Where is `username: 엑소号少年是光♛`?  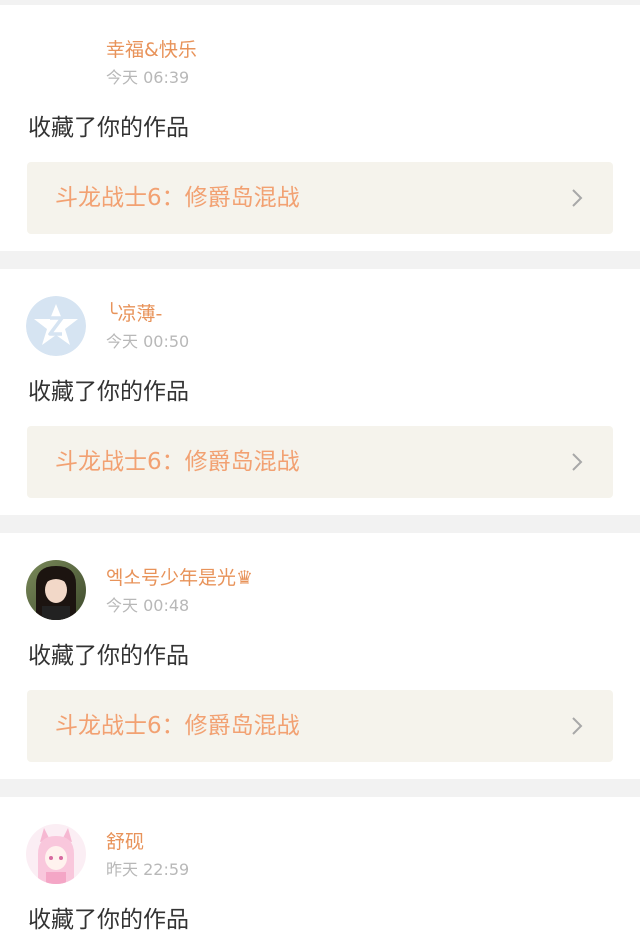
username: 엑소号少年是光♛ is located at coordinates (179, 578).